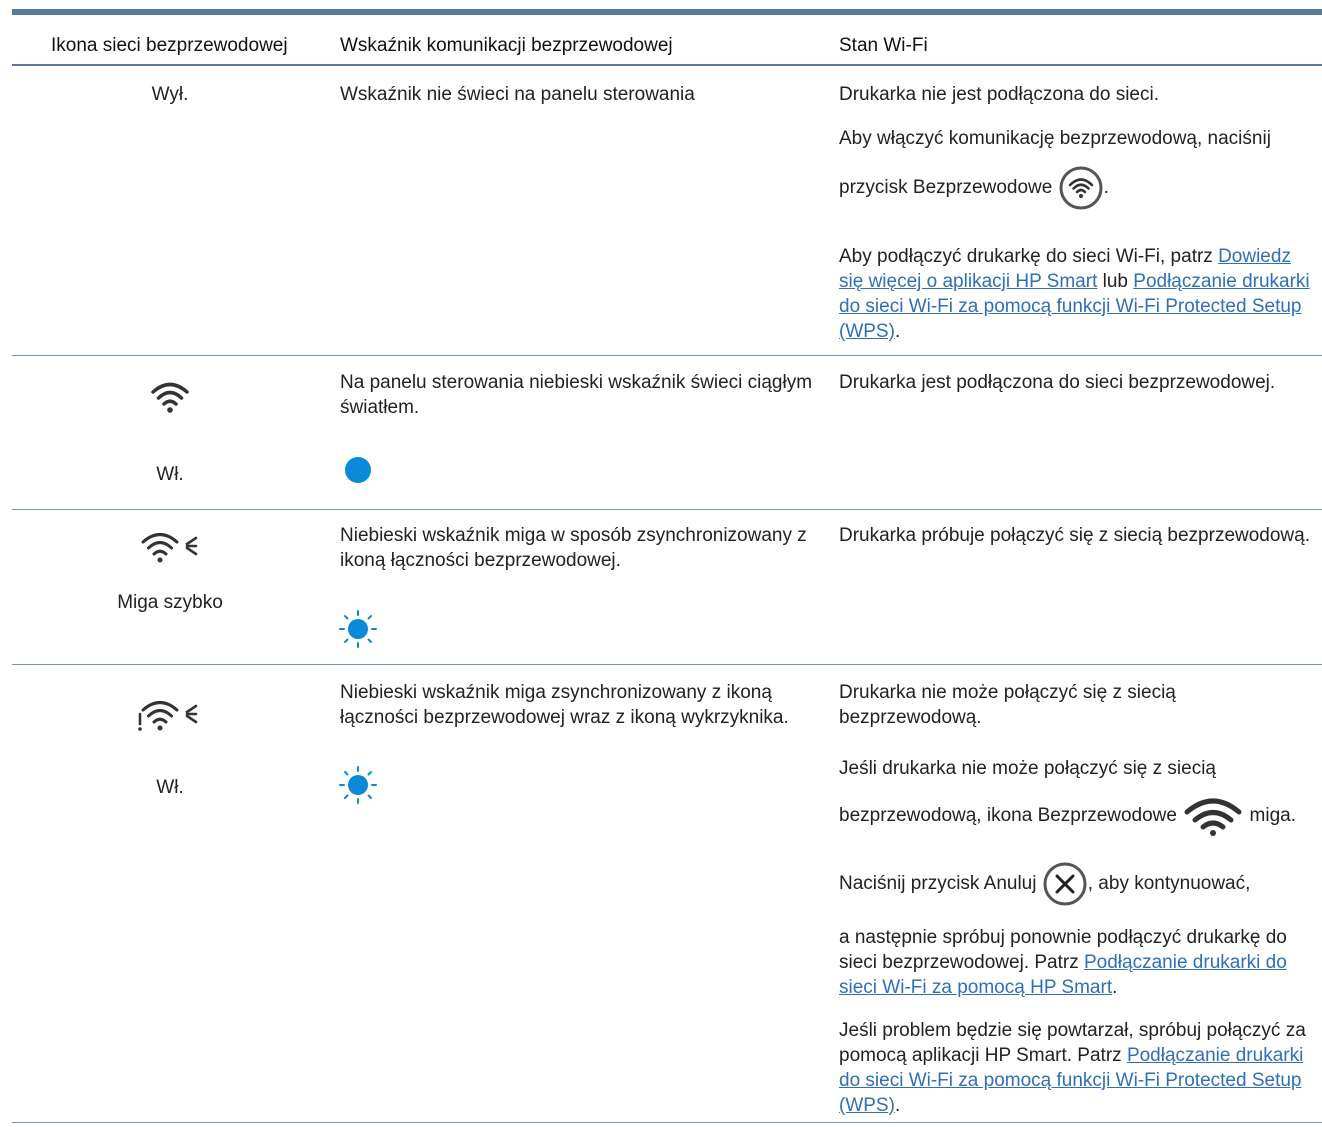  I want to click on status-text: przycisk Bezprzewodowe ., so click(1079, 188).